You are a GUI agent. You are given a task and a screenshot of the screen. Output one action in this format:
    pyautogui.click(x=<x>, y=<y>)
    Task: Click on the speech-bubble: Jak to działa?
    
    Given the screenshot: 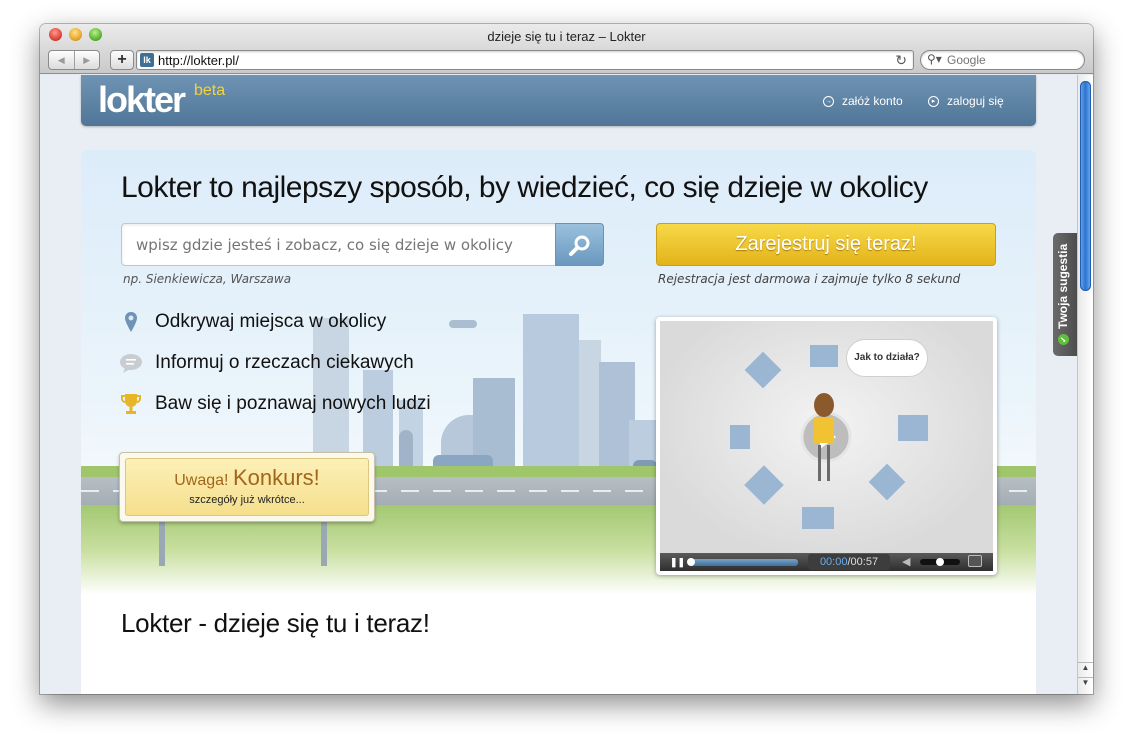 What is the action you would take?
    pyautogui.click(x=887, y=358)
    